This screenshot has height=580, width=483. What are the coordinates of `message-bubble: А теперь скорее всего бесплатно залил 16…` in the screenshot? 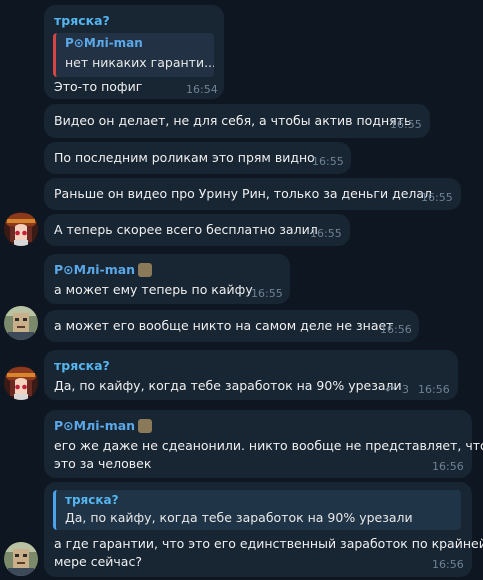 It's located at (197, 230).